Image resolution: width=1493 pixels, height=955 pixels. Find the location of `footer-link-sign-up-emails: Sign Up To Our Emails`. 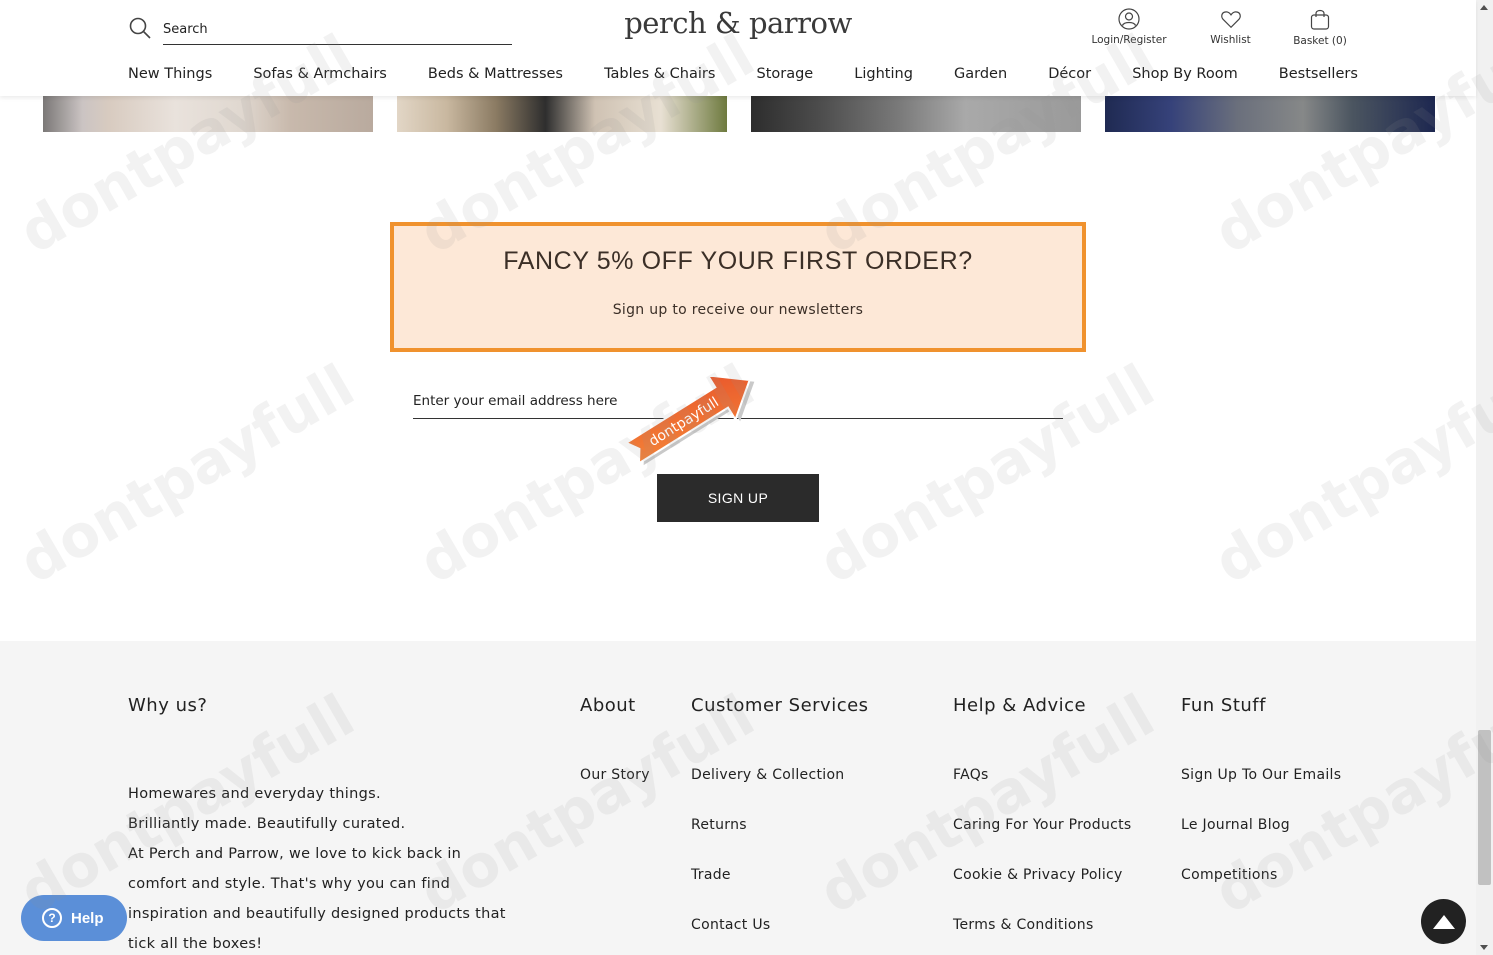

footer-link-sign-up-emails: Sign Up To Our Emails is located at coordinates (1261, 775).